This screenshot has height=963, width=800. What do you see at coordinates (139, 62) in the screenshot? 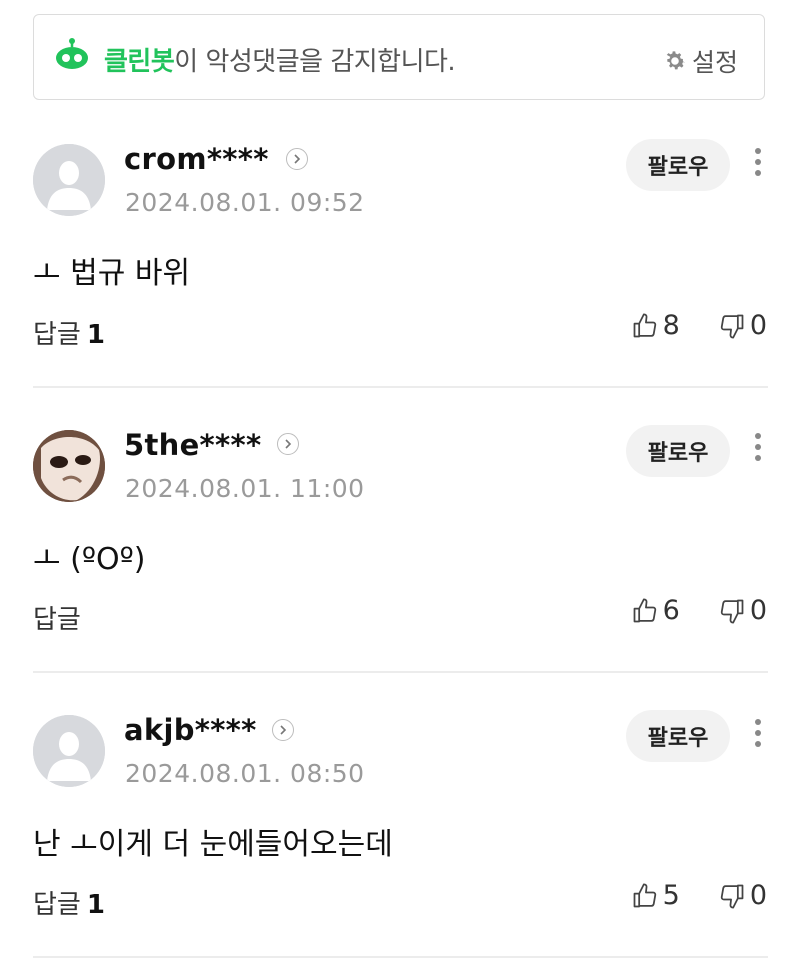
I see `cleanbot-brand: 클린봇` at bounding box center [139, 62].